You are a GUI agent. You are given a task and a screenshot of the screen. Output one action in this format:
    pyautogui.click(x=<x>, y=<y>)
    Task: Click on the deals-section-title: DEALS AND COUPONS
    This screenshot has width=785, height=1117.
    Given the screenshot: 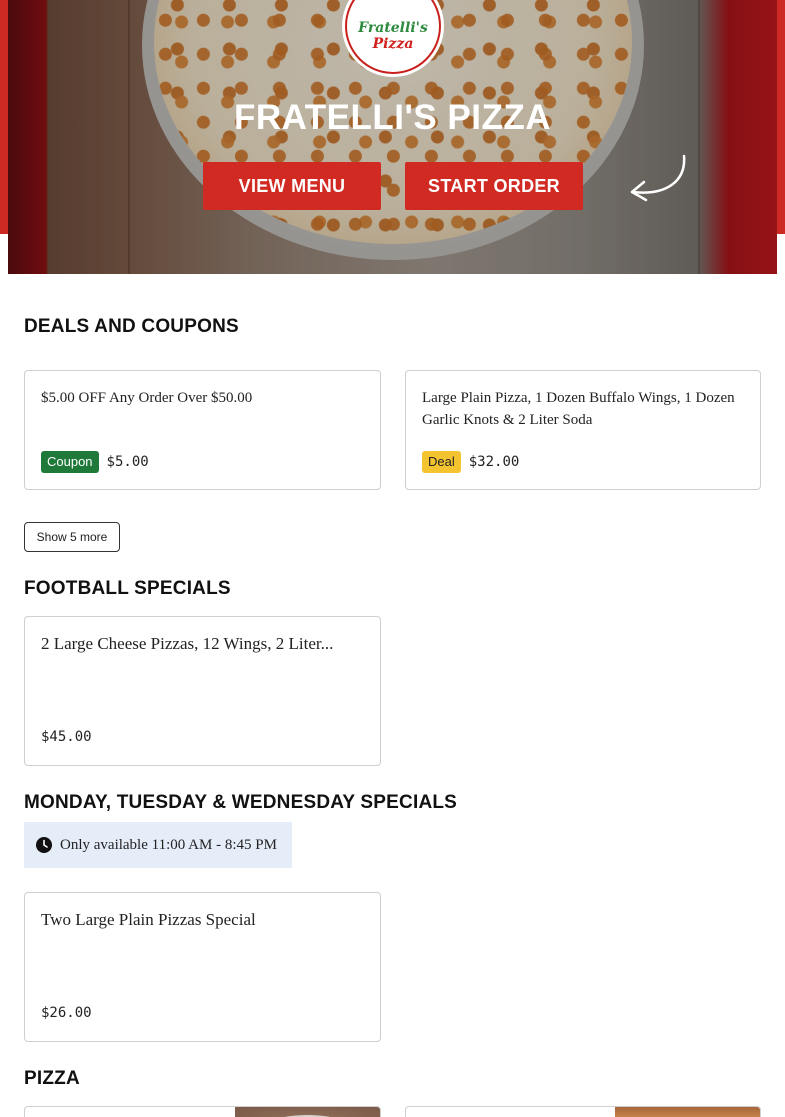 What is the action you would take?
    pyautogui.click(x=131, y=326)
    